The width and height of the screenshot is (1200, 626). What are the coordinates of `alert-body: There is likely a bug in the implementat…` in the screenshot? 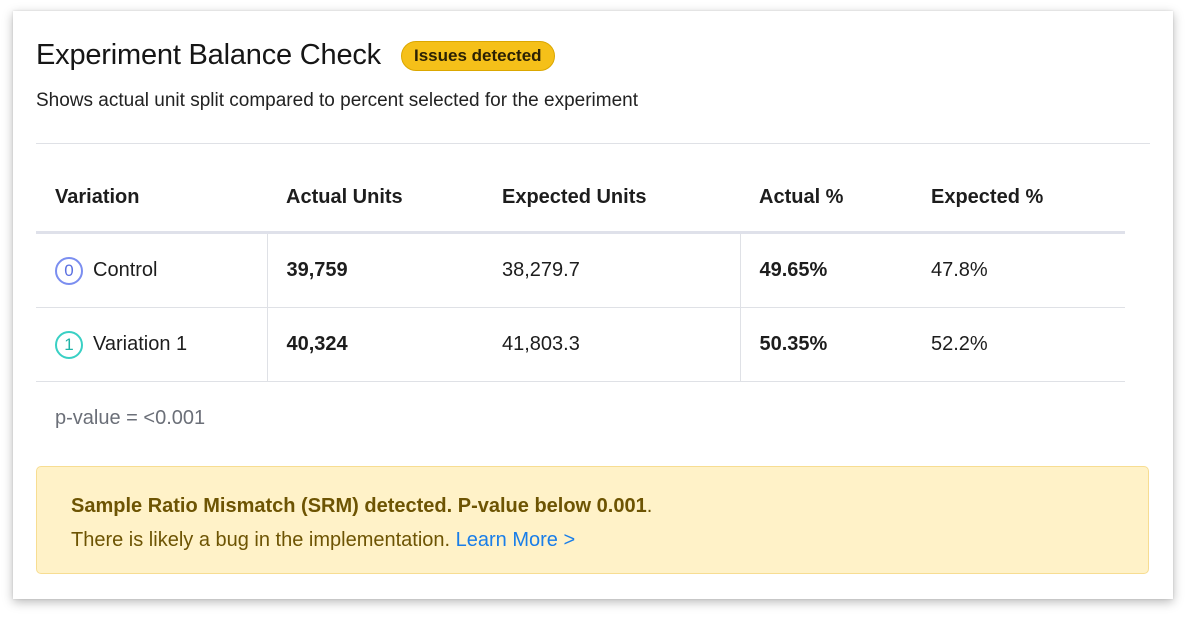 It's located at (261, 540).